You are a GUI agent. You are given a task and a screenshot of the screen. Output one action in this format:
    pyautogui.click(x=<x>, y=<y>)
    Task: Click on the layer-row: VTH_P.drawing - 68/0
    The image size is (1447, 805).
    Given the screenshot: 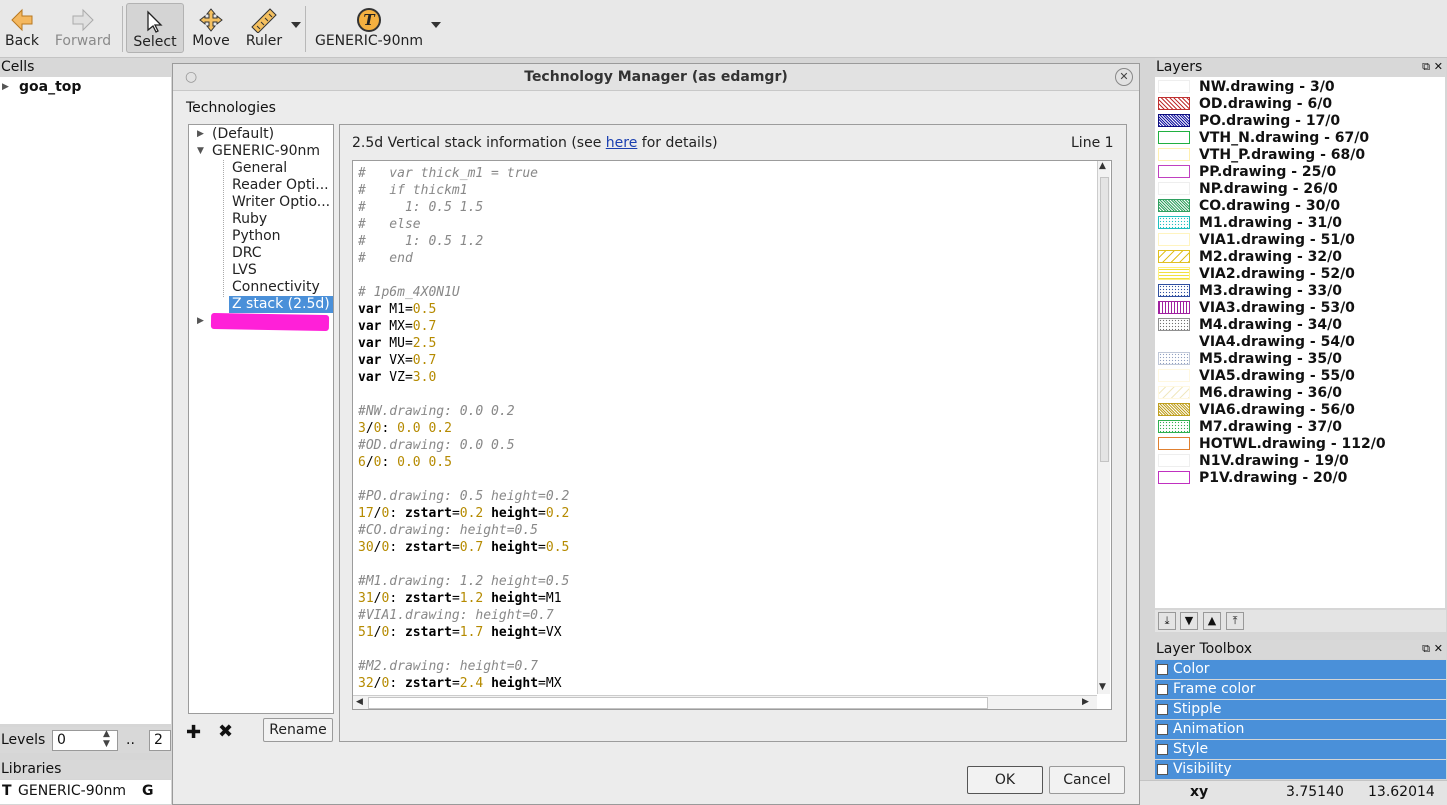 What is the action you would take?
    pyautogui.click(x=1300, y=155)
    